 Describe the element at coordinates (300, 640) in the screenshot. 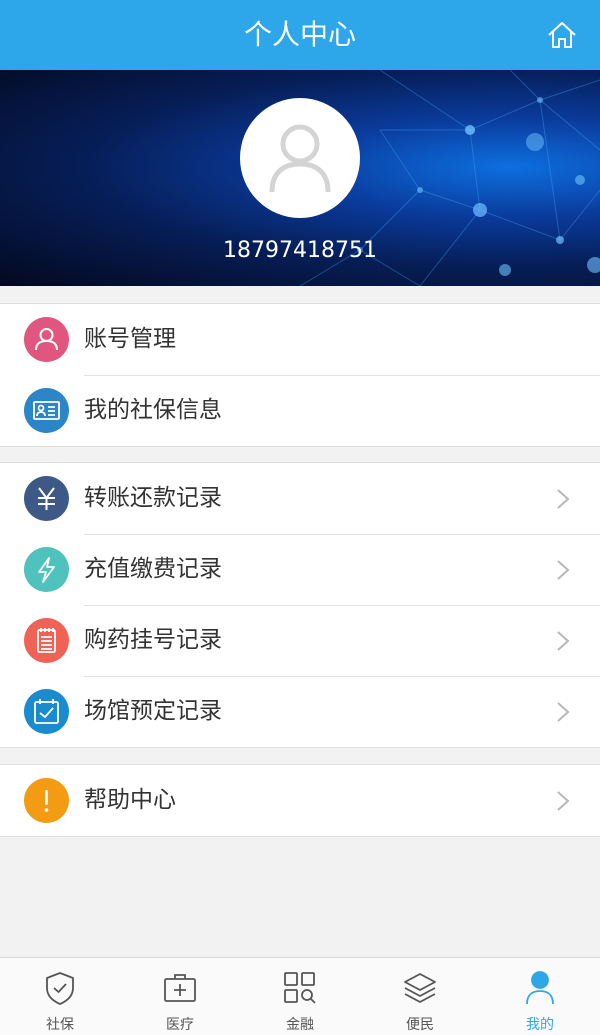

I see `menu-item-medicine-registration-records: 购药挂号记录` at that location.